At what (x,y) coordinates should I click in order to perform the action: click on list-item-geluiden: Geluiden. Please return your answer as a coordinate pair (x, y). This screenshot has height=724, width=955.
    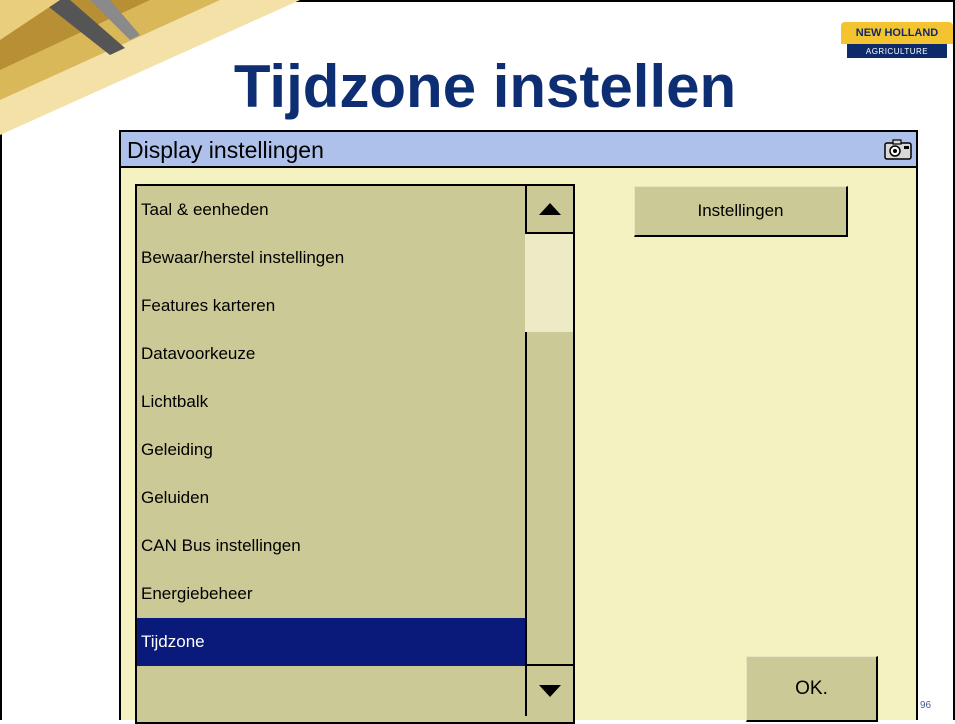
    Looking at the image, I should click on (331, 498).